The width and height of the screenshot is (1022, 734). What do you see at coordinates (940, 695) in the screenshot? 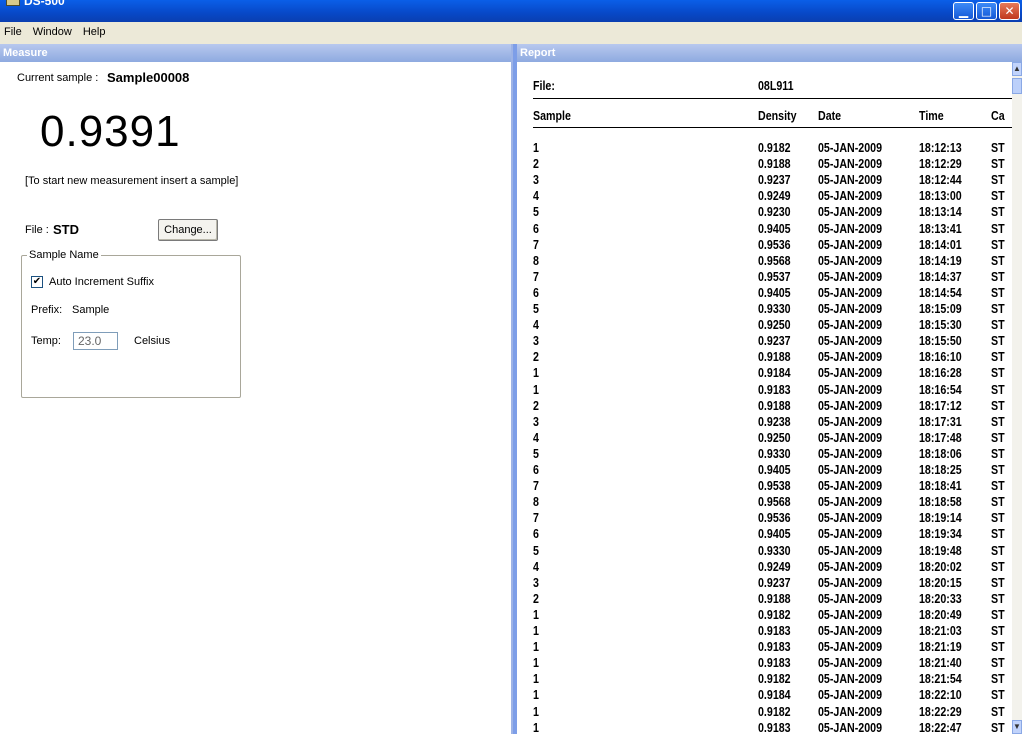
I see `row-time: 18:22:10` at bounding box center [940, 695].